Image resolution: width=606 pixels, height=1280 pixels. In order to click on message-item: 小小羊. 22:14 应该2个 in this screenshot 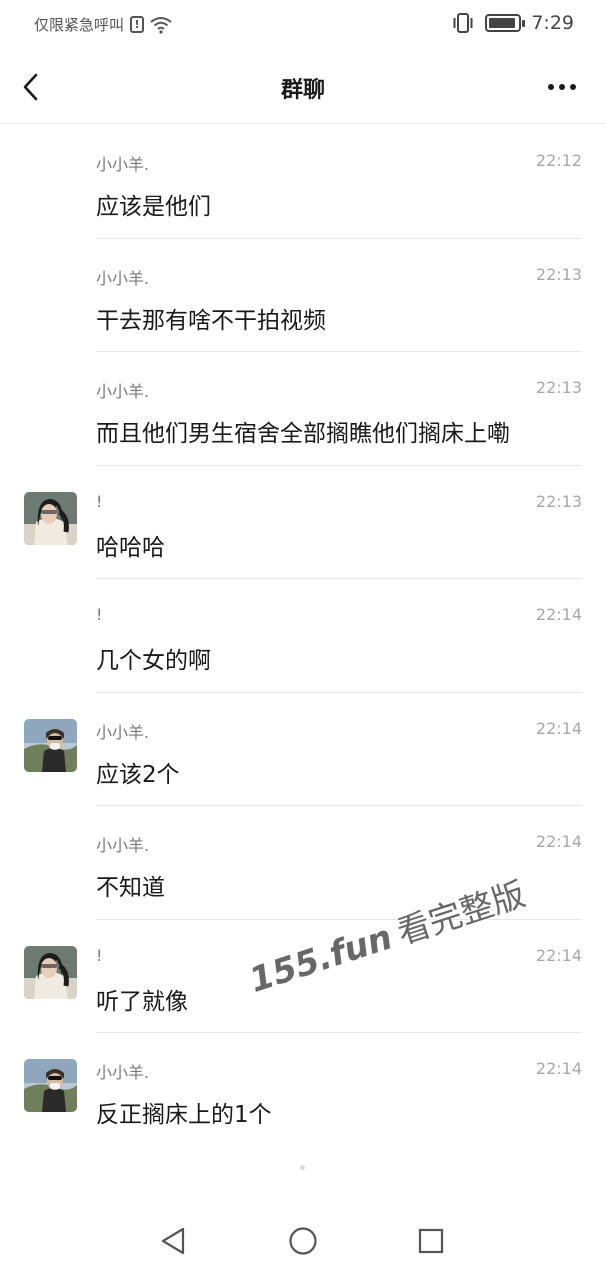, I will do `click(303, 749)`.